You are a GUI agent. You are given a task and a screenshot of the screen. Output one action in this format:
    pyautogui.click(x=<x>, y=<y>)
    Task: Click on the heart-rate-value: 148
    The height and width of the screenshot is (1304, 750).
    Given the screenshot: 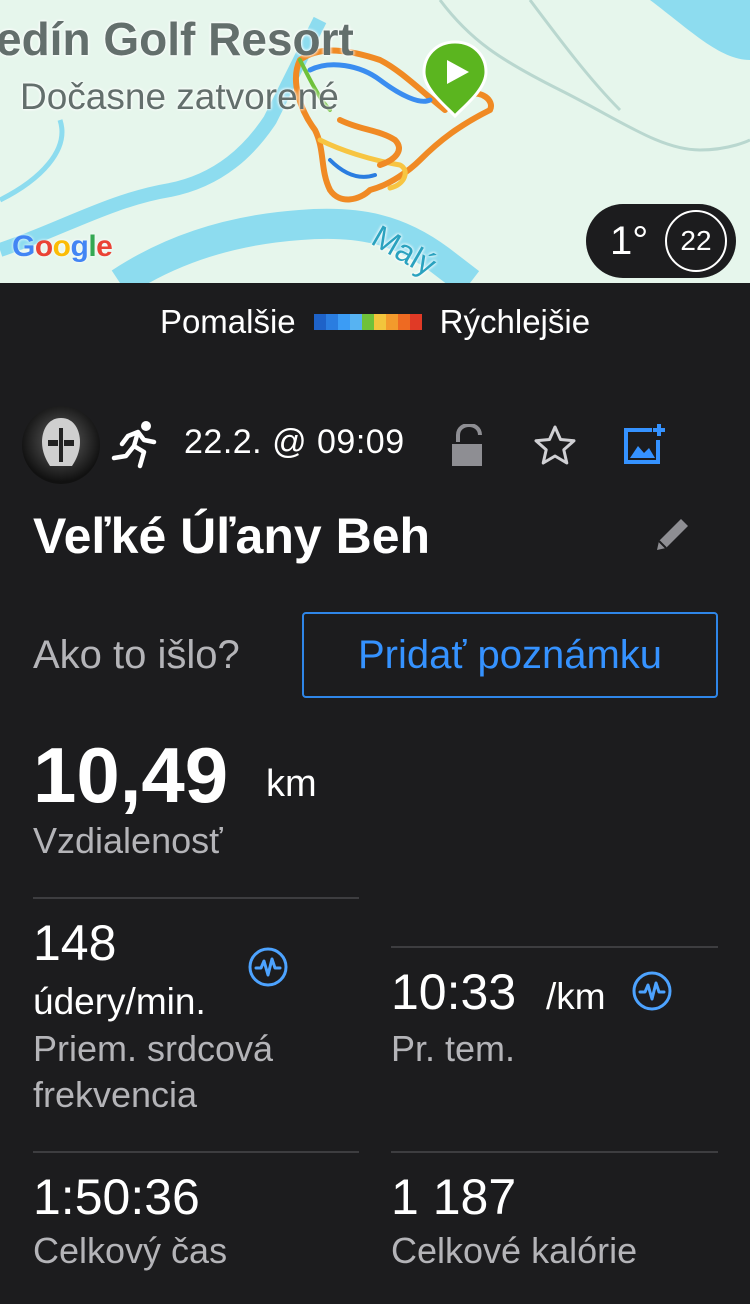 What is the action you would take?
    pyautogui.click(x=75, y=943)
    